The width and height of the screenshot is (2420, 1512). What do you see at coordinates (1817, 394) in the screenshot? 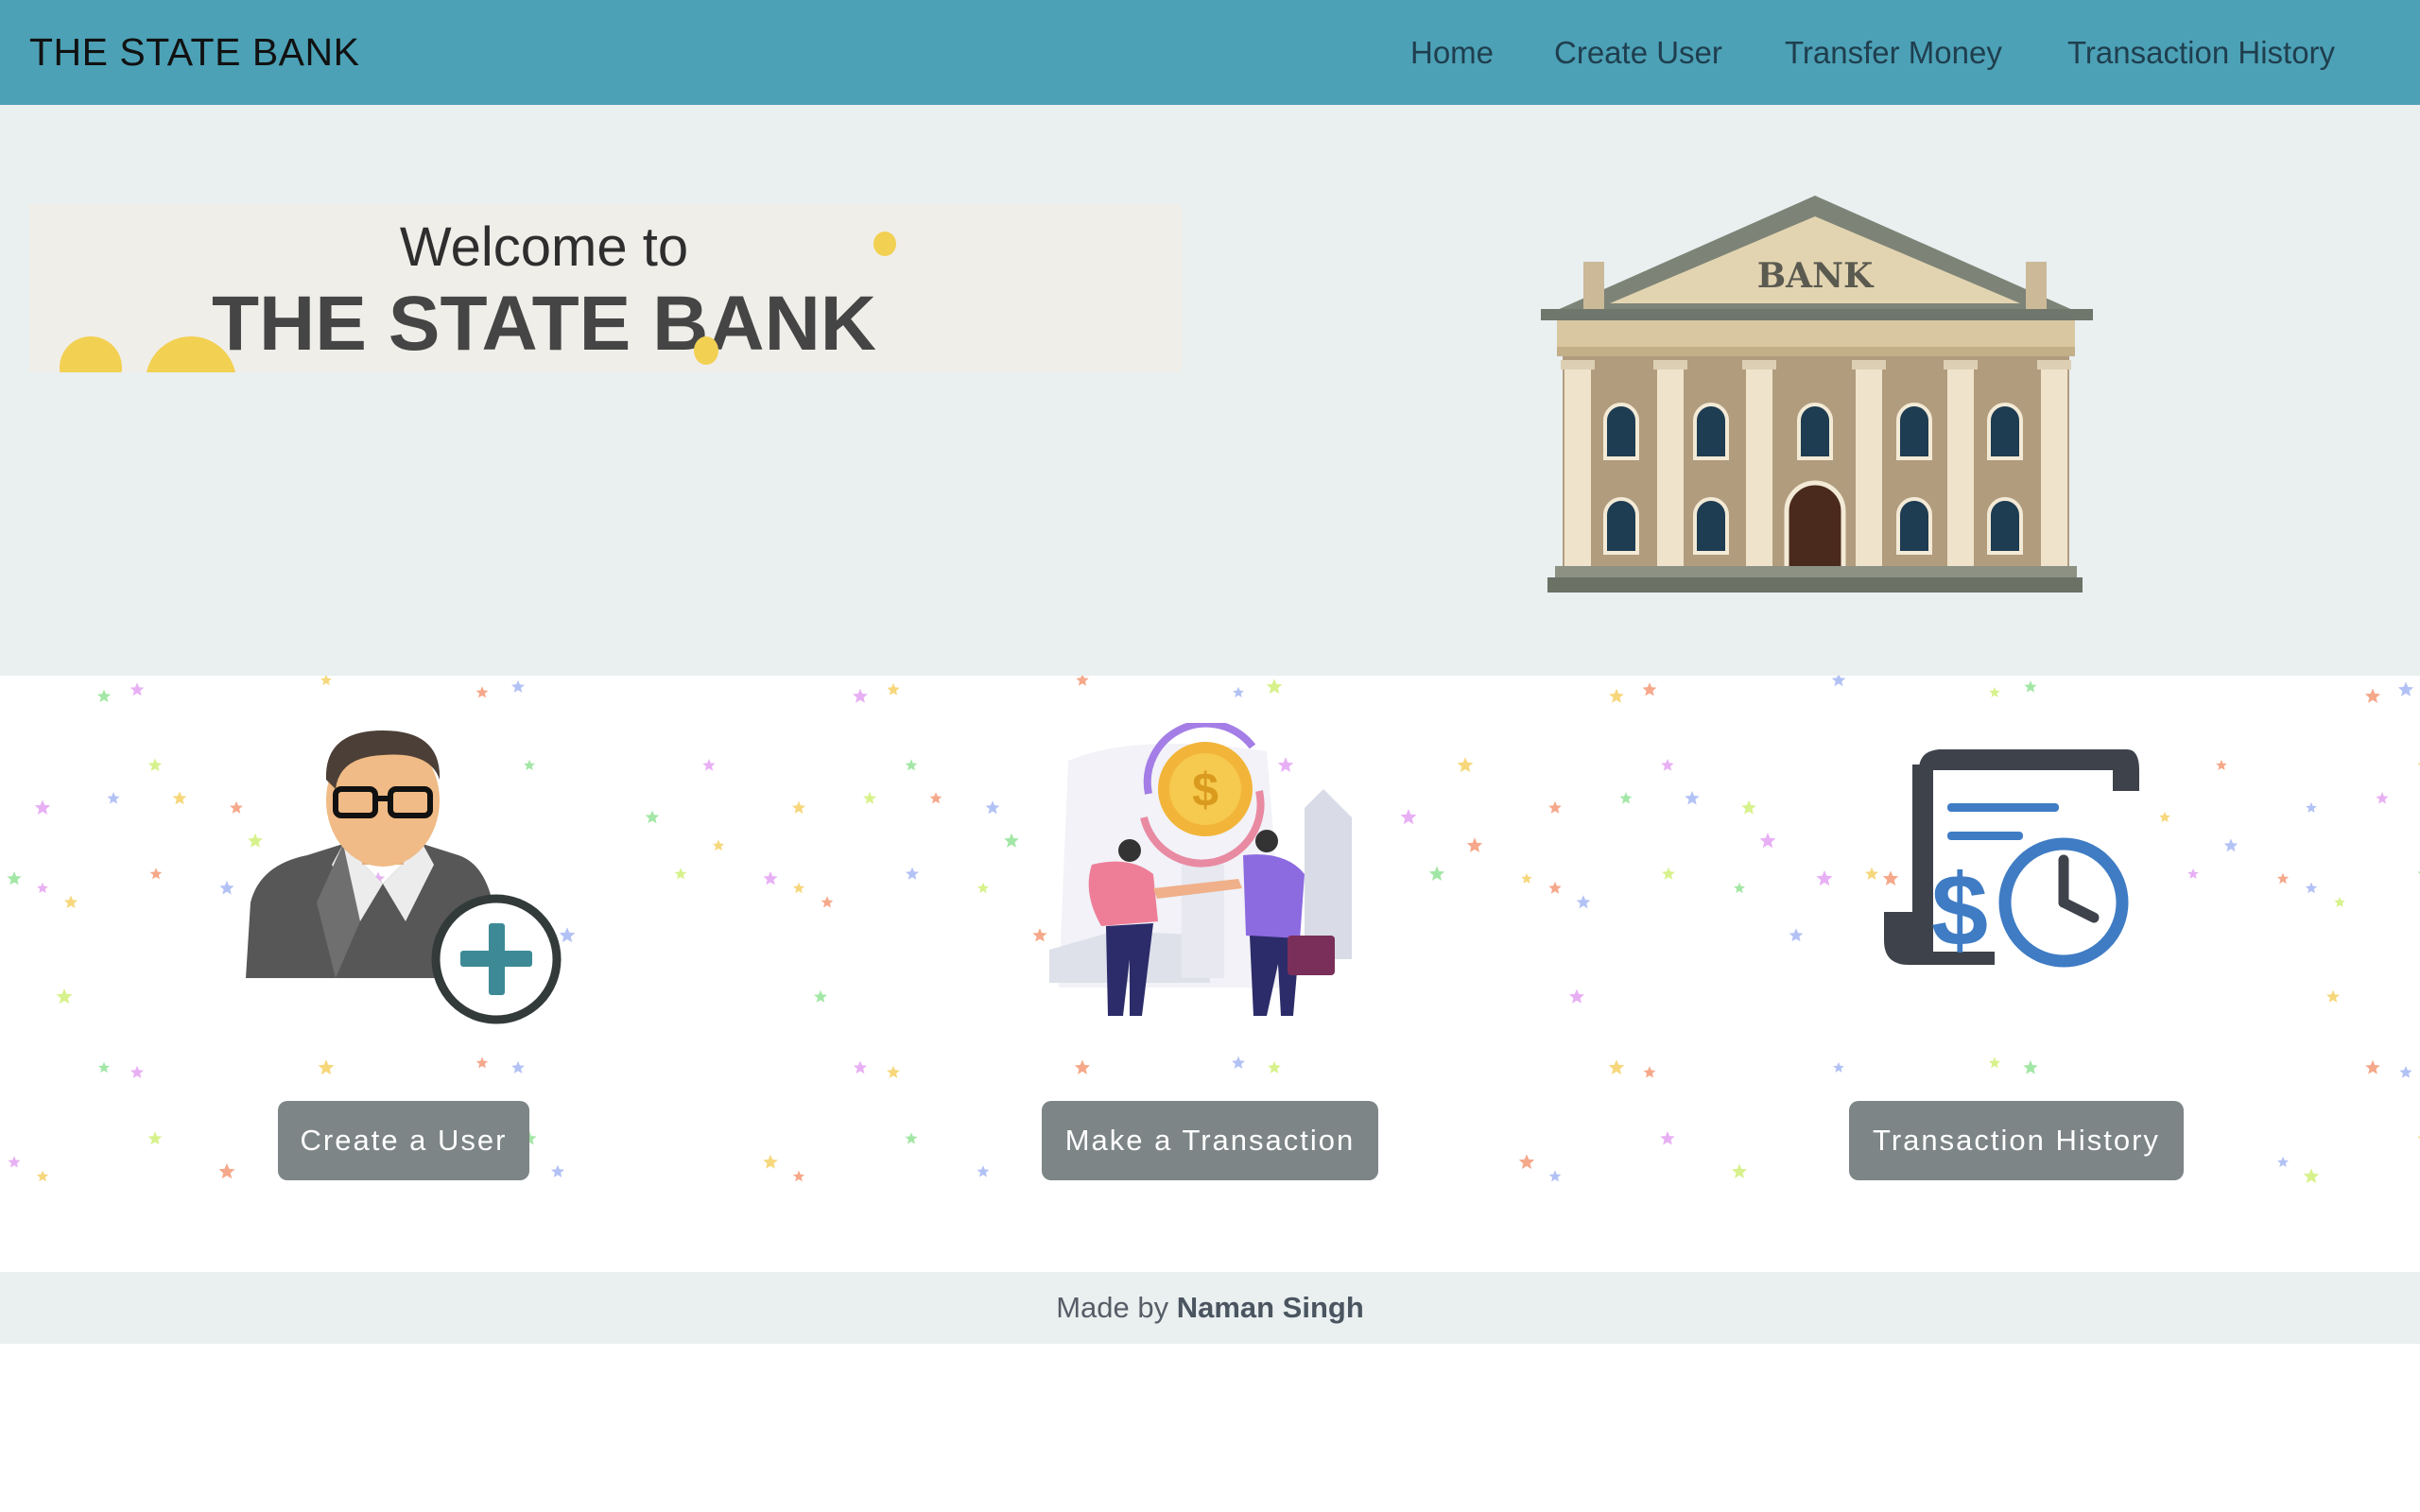
I see `bank-building-illustration: BANK` at bounding box center [1817, 394].